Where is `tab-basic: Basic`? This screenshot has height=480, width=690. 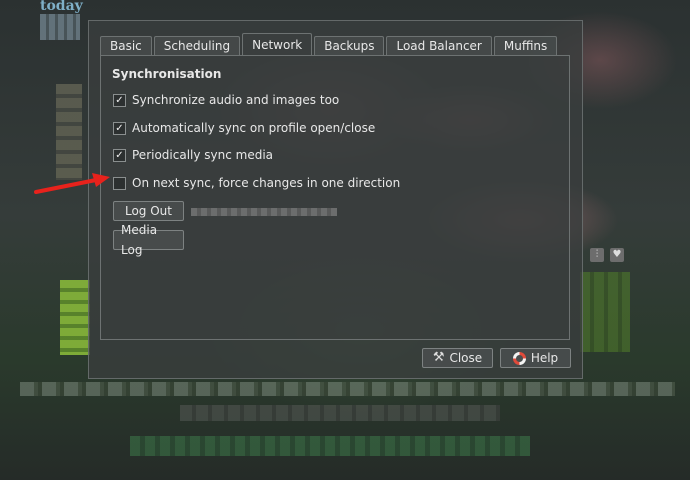
tab-basic: Basic is located at coordinates (126, 46).